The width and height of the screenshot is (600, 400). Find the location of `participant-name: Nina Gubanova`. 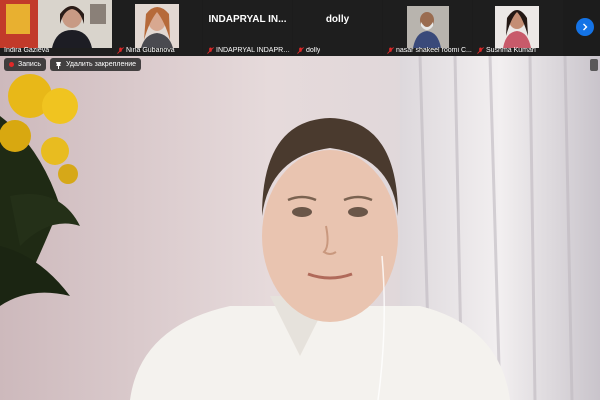

participant-name: Nina Gubanova is located at coordinates (150, 50).